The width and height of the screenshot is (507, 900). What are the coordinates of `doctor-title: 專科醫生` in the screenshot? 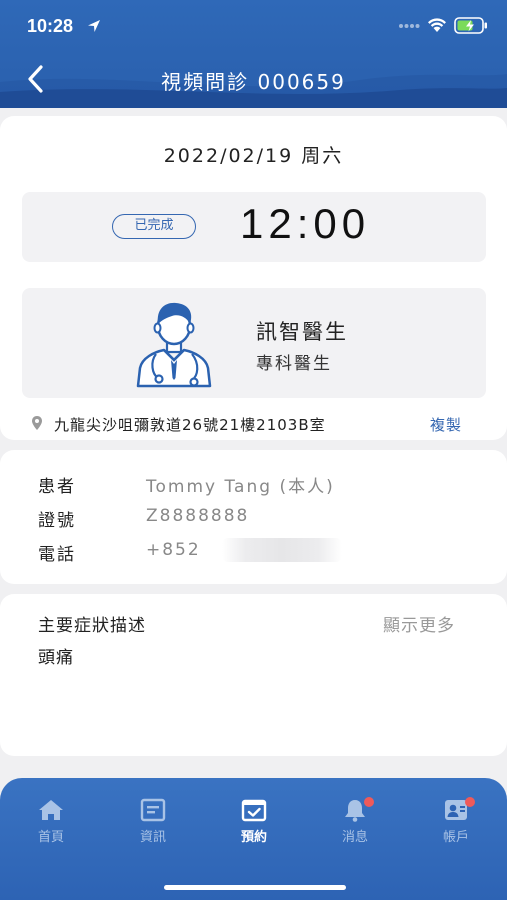 It's located at (294, 364).